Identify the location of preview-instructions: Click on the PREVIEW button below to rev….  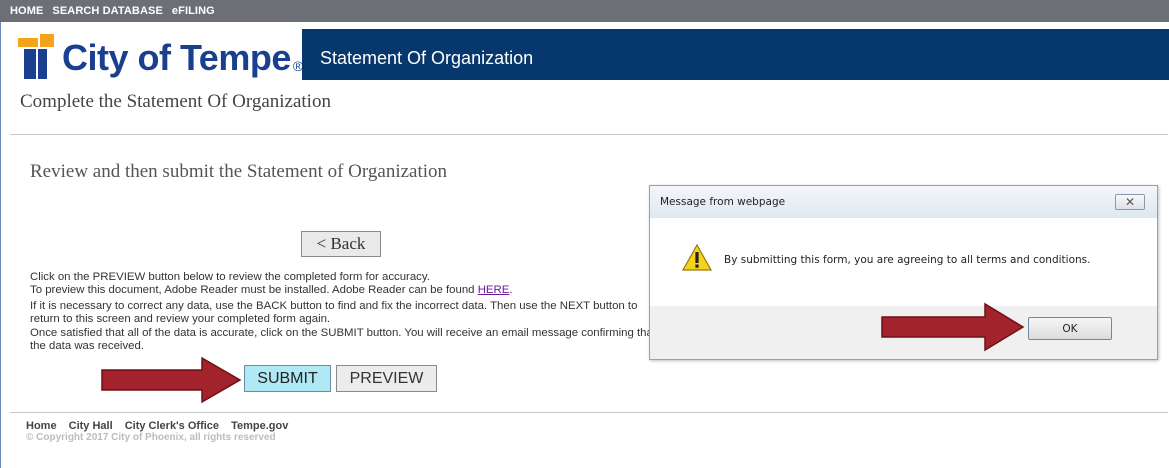
(345, 284).